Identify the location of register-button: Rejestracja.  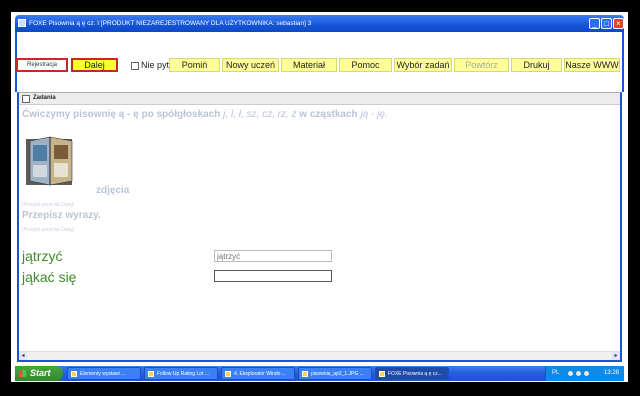
(42, 65).